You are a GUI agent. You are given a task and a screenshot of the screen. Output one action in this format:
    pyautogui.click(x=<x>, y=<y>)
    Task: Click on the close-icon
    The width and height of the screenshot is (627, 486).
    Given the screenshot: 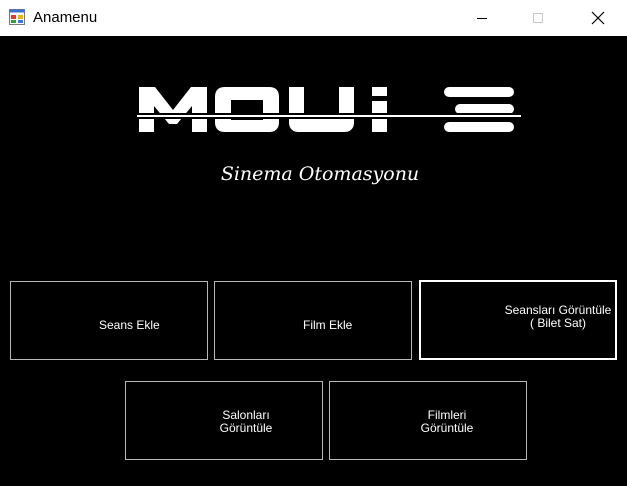 What is the action you would take?
    pyautogui.click(x=598, y=18)
    